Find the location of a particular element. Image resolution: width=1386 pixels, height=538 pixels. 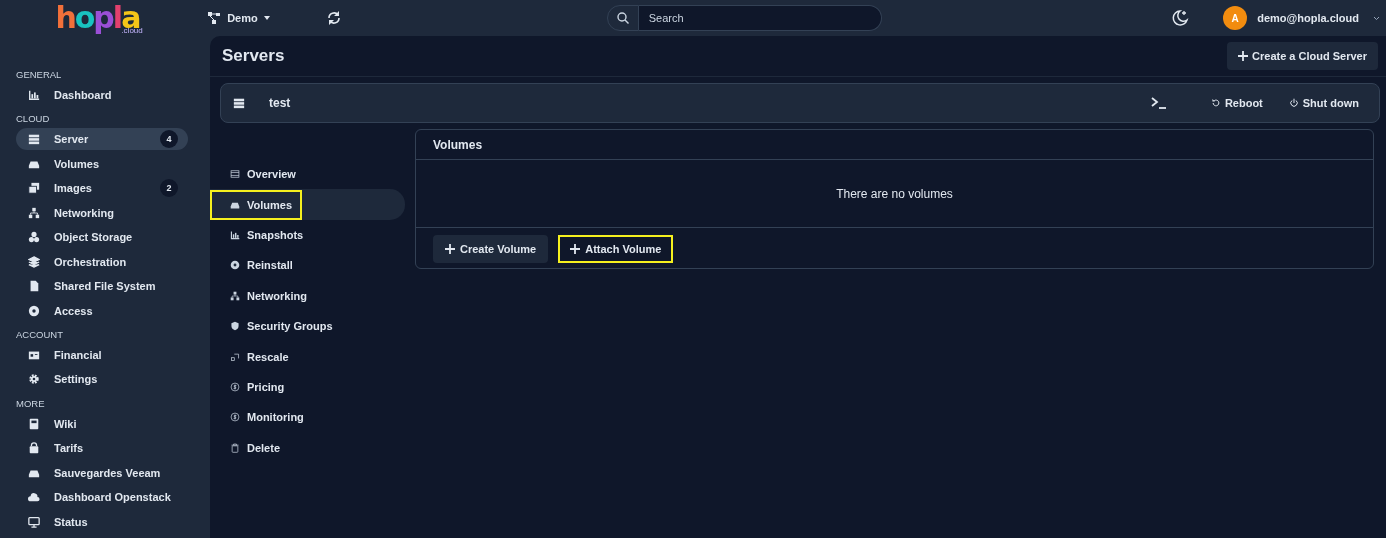

monitor-icon is located at coordinates (34, 521).